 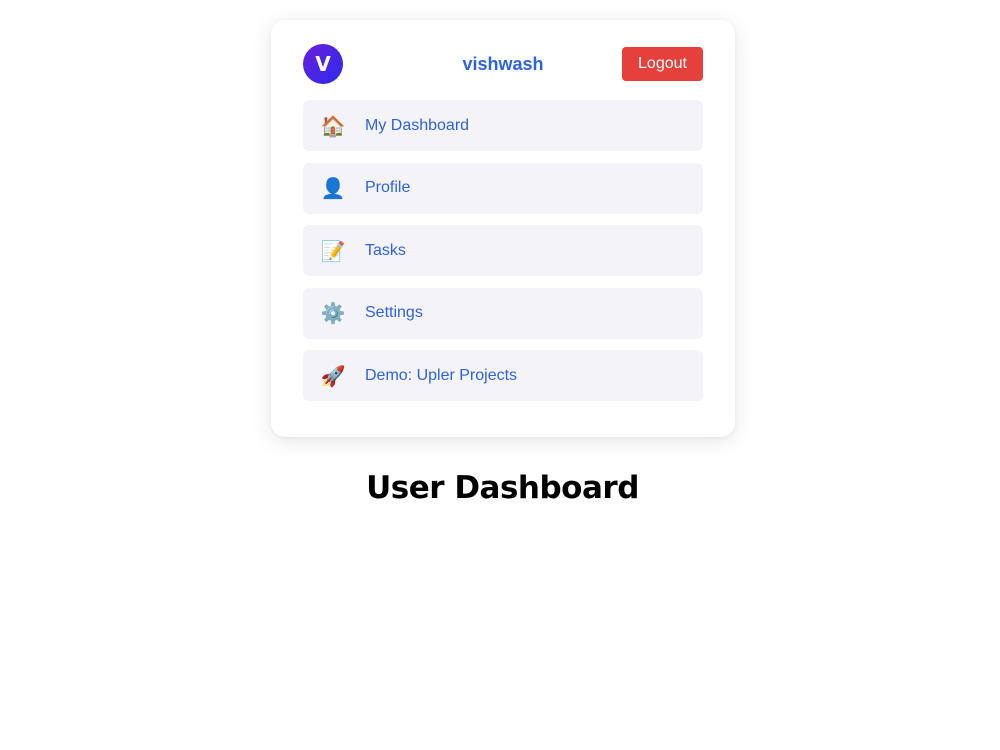 What do you see at coordinates (388, 187) in the screenshot?
I see `nav-item-label: Profile` at bounding box center [388, 187].